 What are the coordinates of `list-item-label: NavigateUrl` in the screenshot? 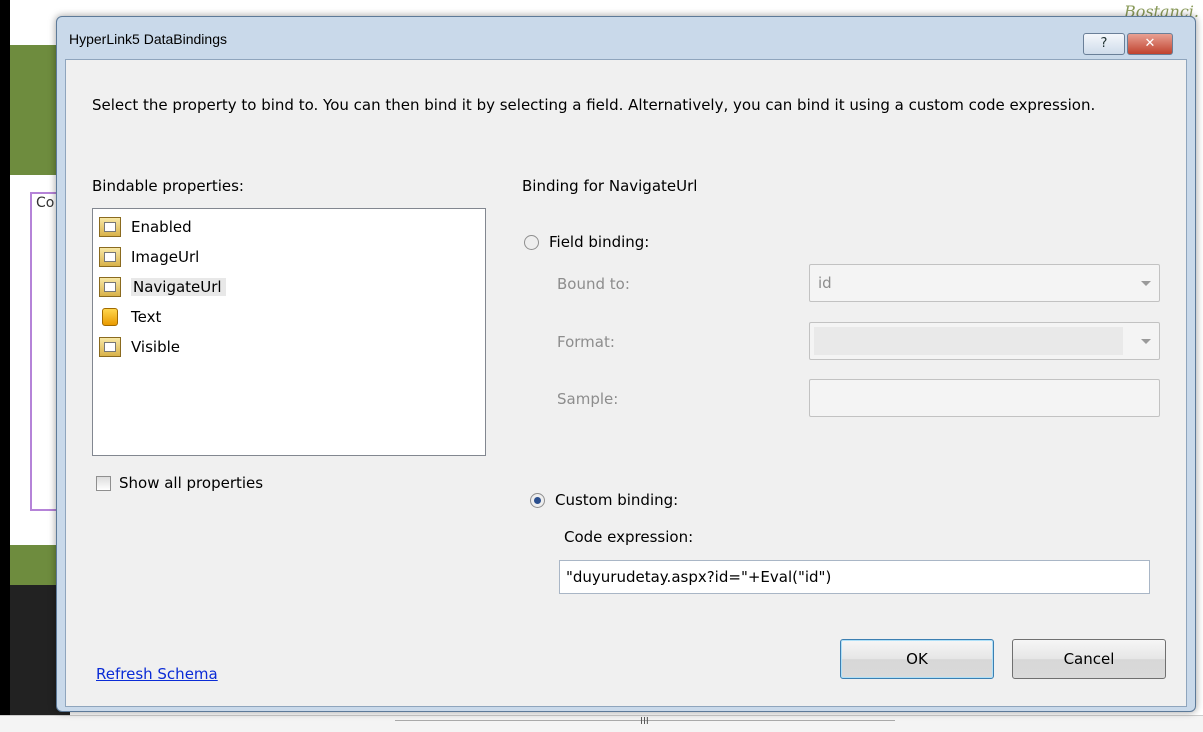 It's located at (178, 287).